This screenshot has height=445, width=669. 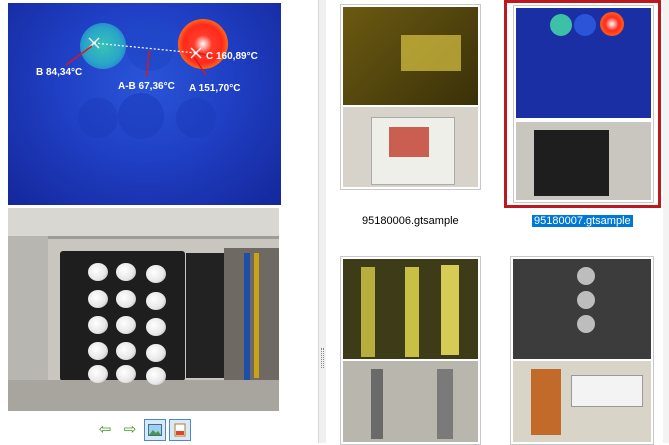 I want to click on image-view-button, so click(x=155, y=430).